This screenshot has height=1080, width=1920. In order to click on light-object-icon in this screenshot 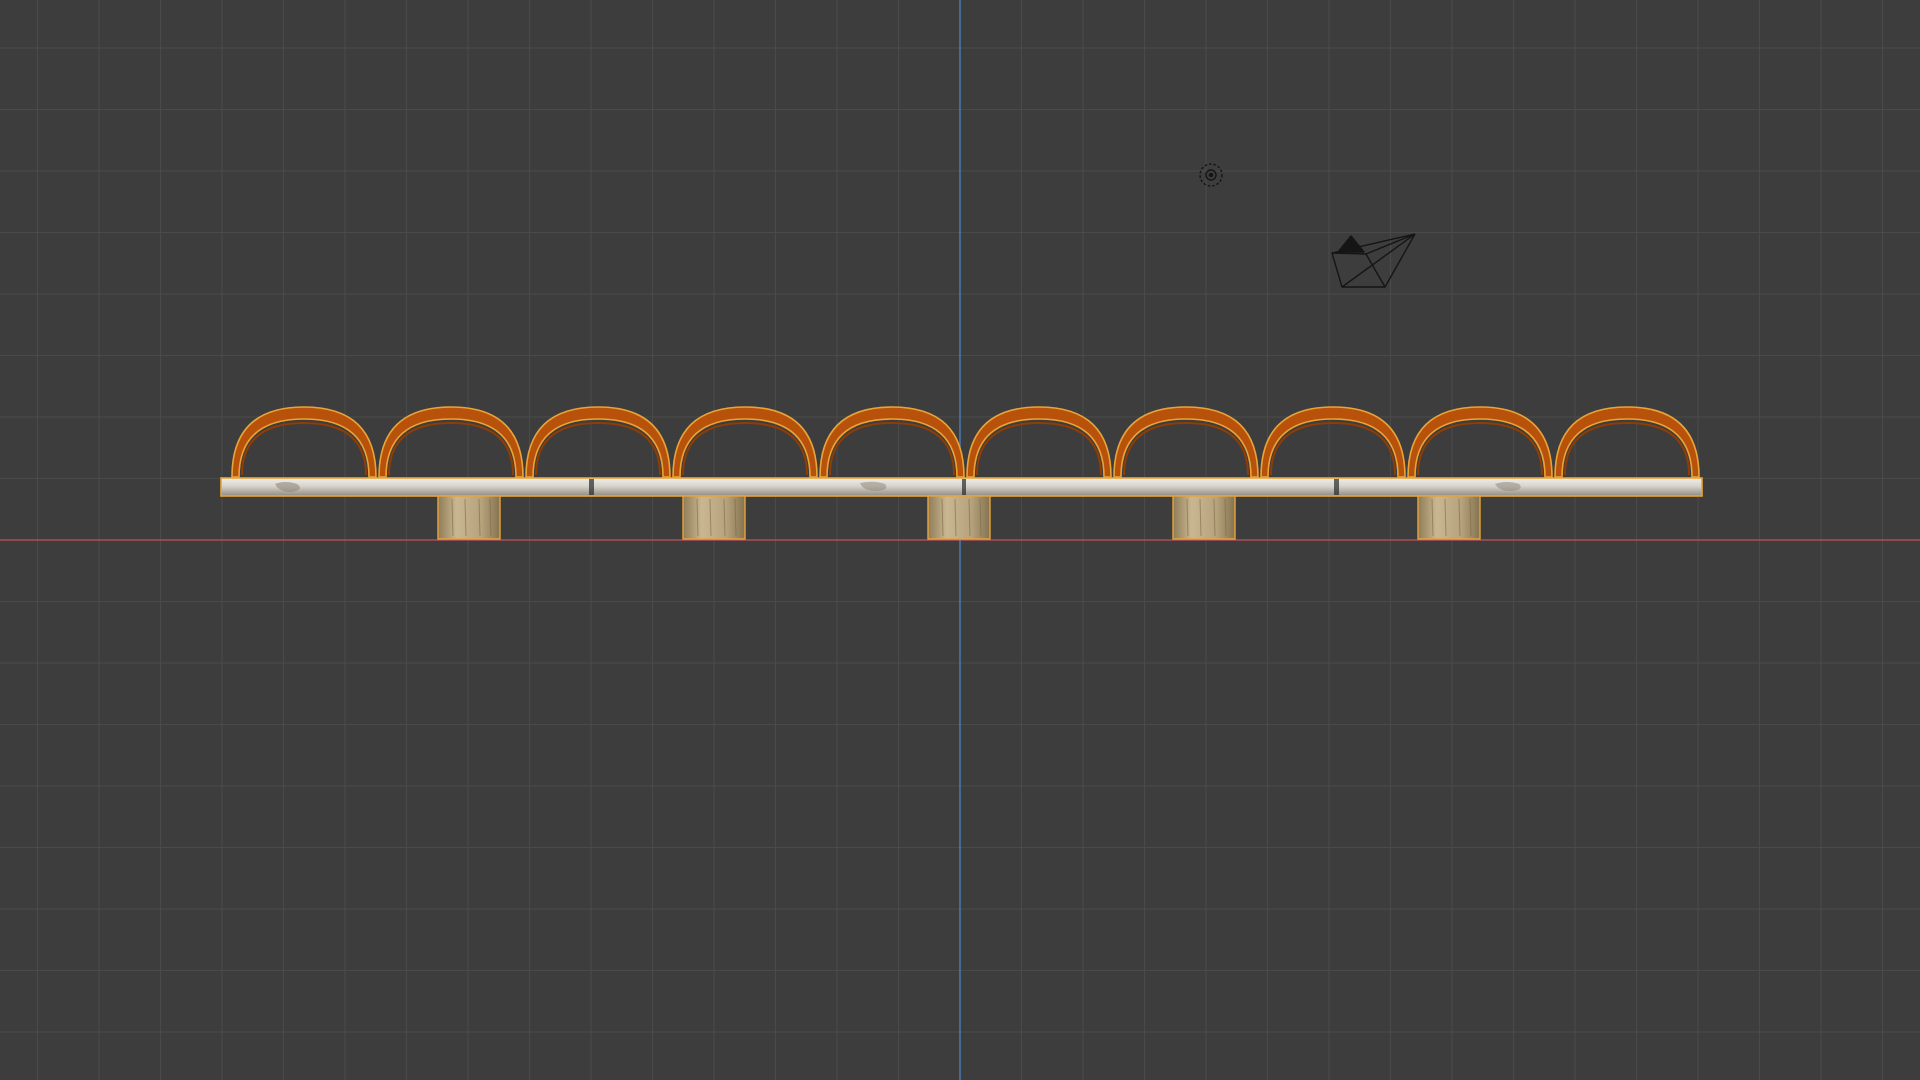, I will do `click(1211, 175)`.